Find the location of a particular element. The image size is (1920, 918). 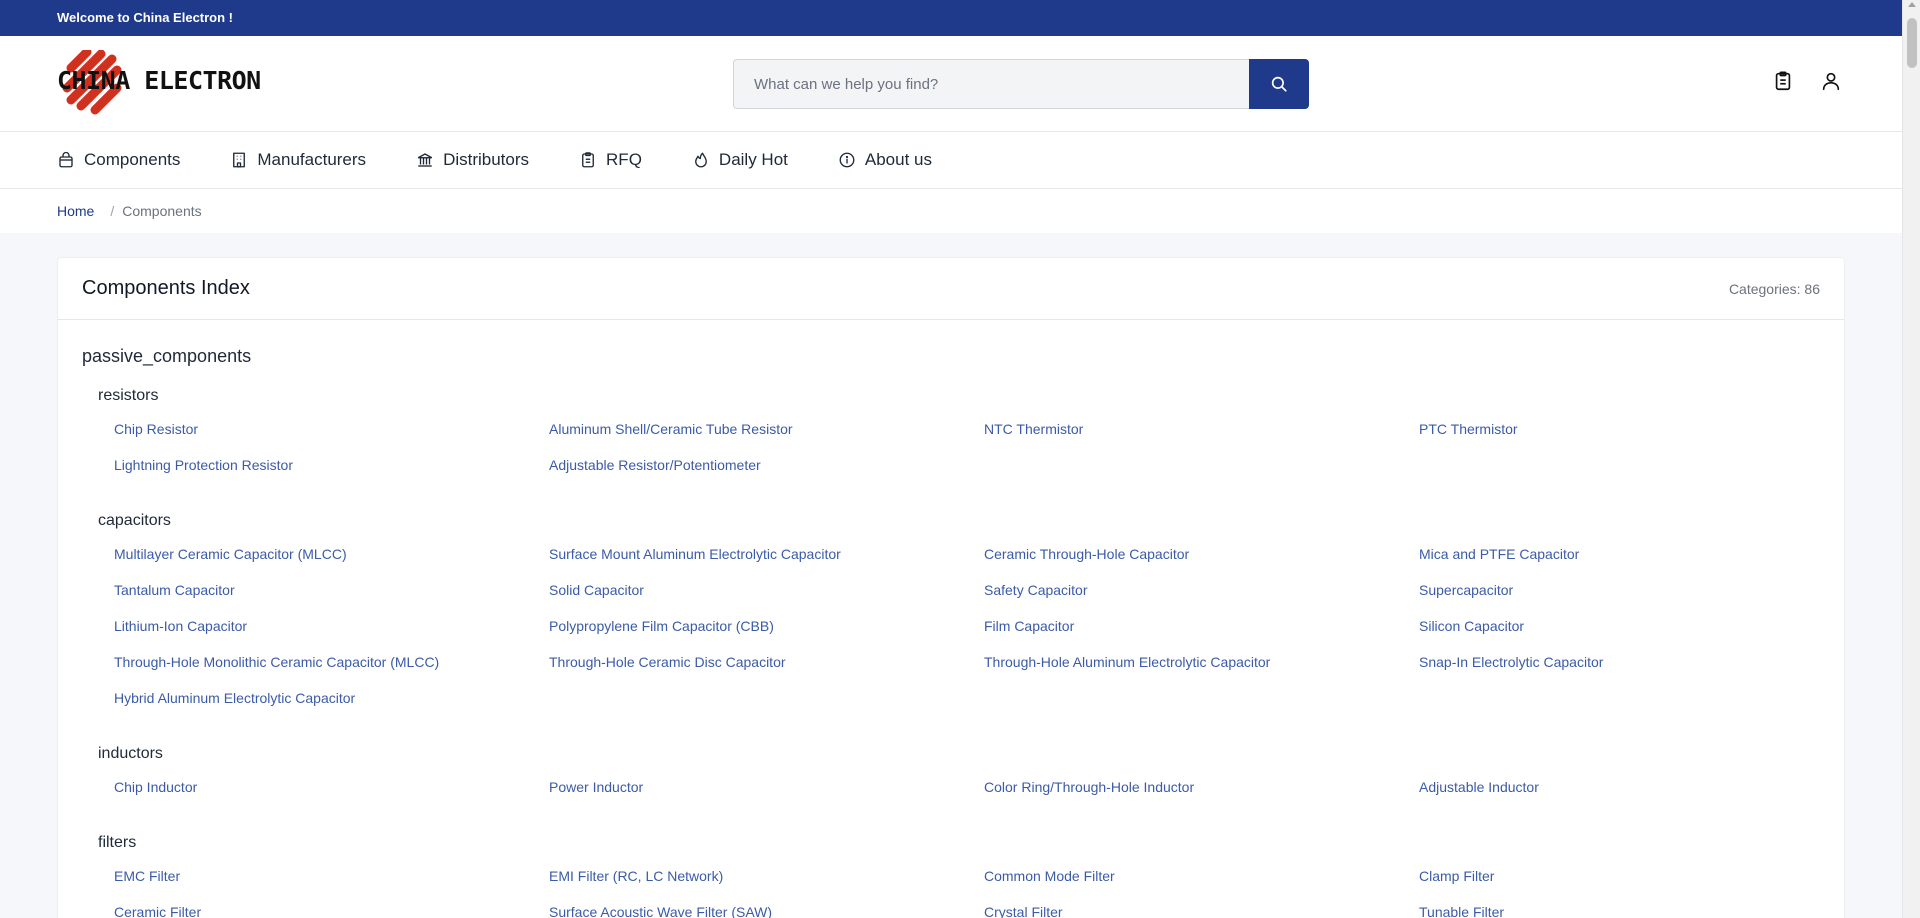

categories-count: Categories: 86 is located at coordinates (1774, 288).